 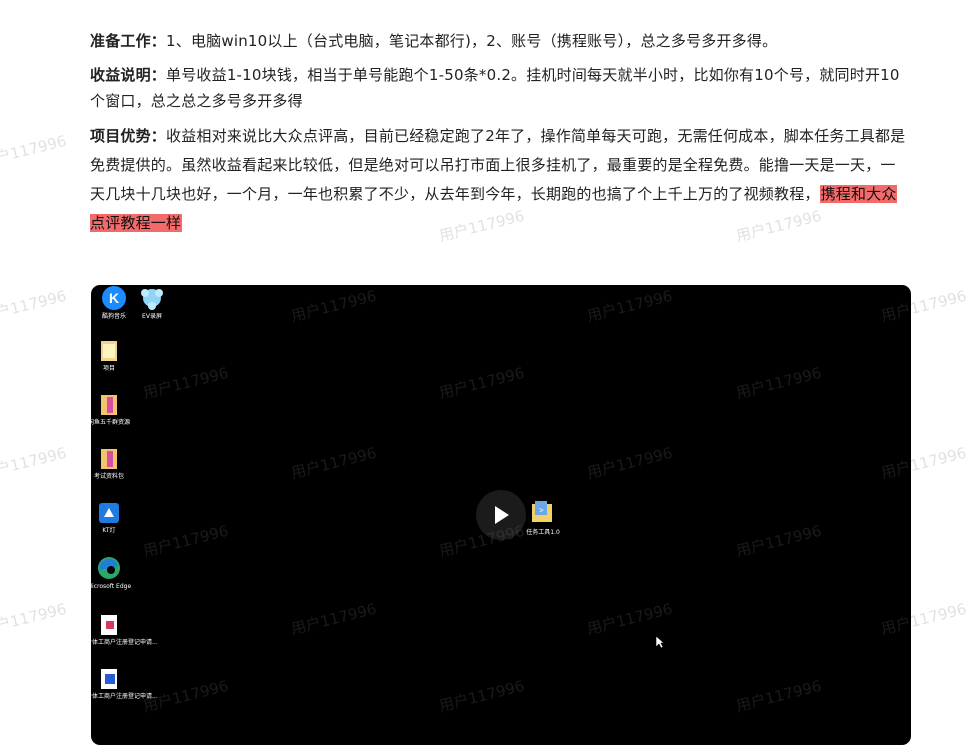 I want to click on desktop-icon-ev: EV录屏, so click(x=152, y=303).